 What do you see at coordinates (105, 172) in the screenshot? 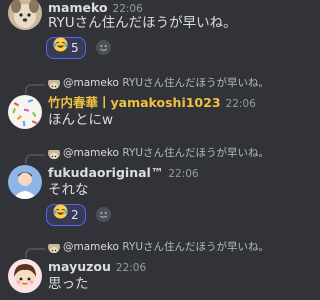
I see `author-name: fukudaoriginal™` at bounding box center [105, 172].